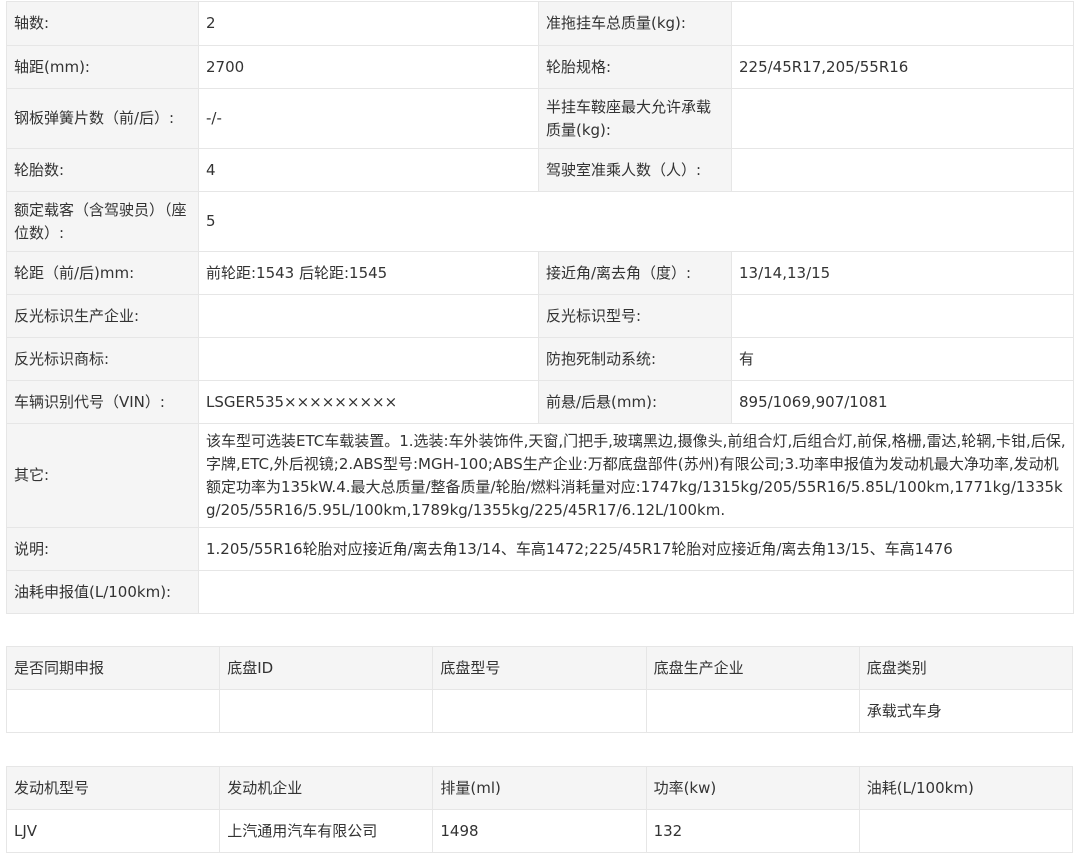 This screenshot has height=857, width=1080. What do you see at coordinates (368, 23) in the screenshot?
I see `axle-count-value: 2` at bounding box center [368, 23].